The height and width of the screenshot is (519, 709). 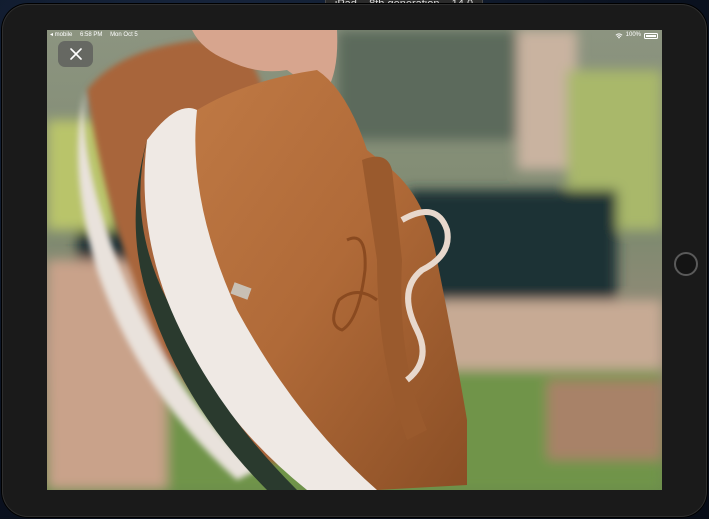 I want to click on battery-fill, so click(x=651, y=35).